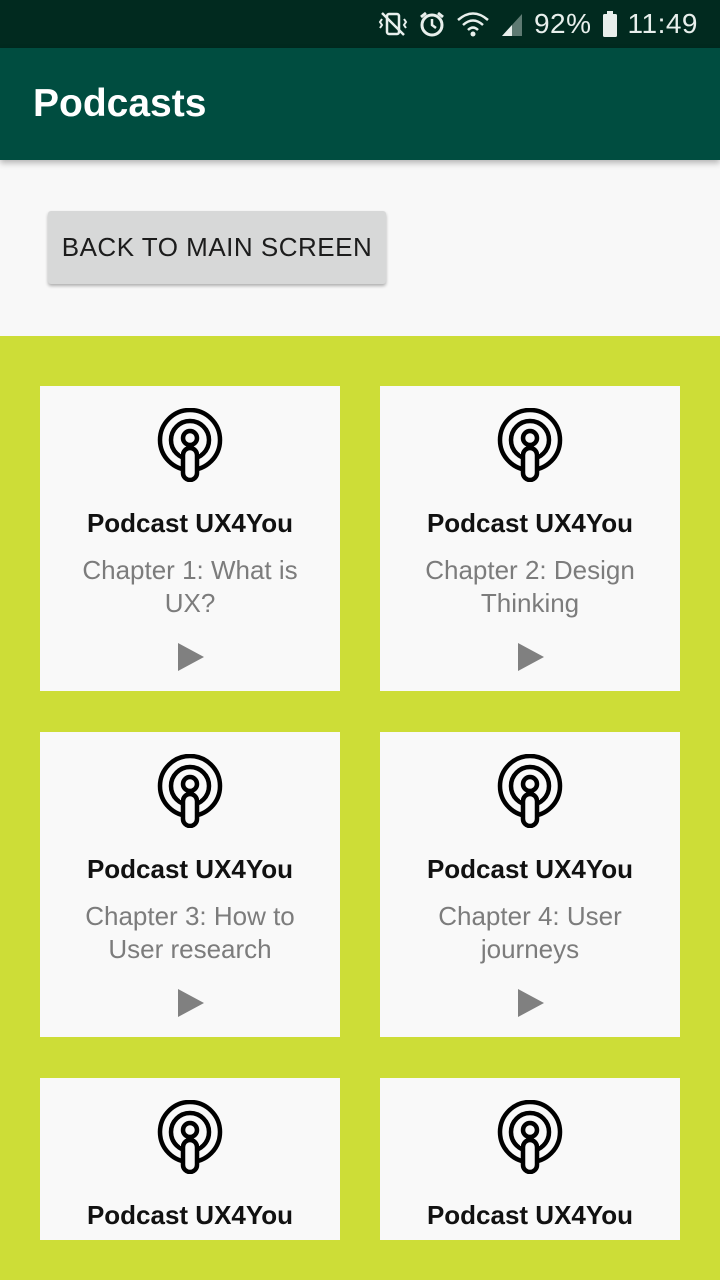 Image resolution: width=720 pixels, height=1280 pixels. Describe the element at coordinates (662, 23) in the screenshot. I see `clock: 11:49` at that location.